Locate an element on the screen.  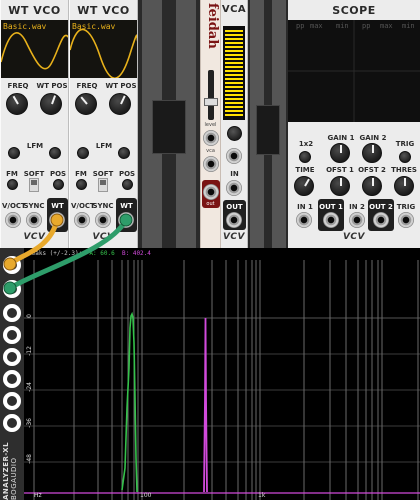
fader-handle is located at coordinates (211, 102).